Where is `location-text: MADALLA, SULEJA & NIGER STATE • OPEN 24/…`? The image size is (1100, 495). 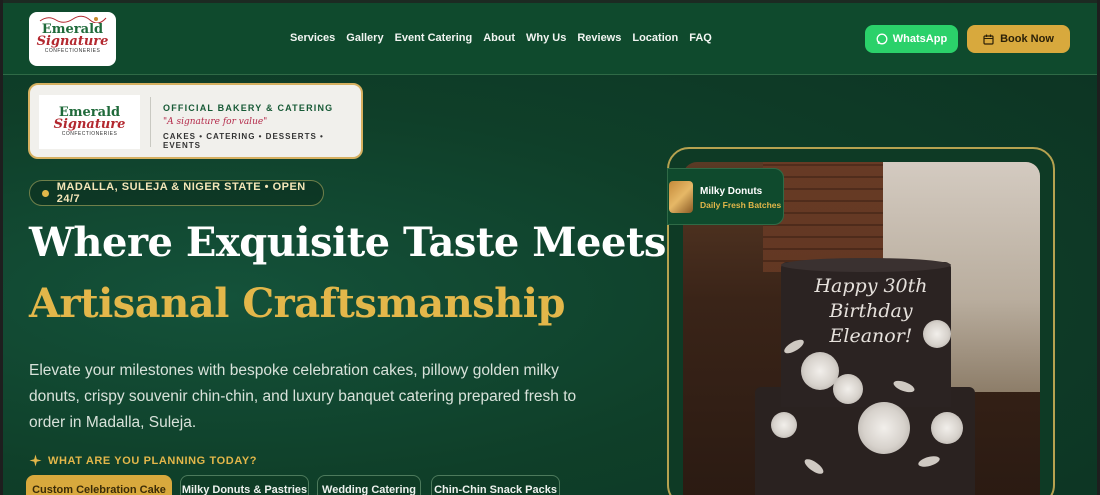
location-text: MADALLA, SULEJA & NIGER STATE • OPEN 24/… is located at coordinates (181, 193).